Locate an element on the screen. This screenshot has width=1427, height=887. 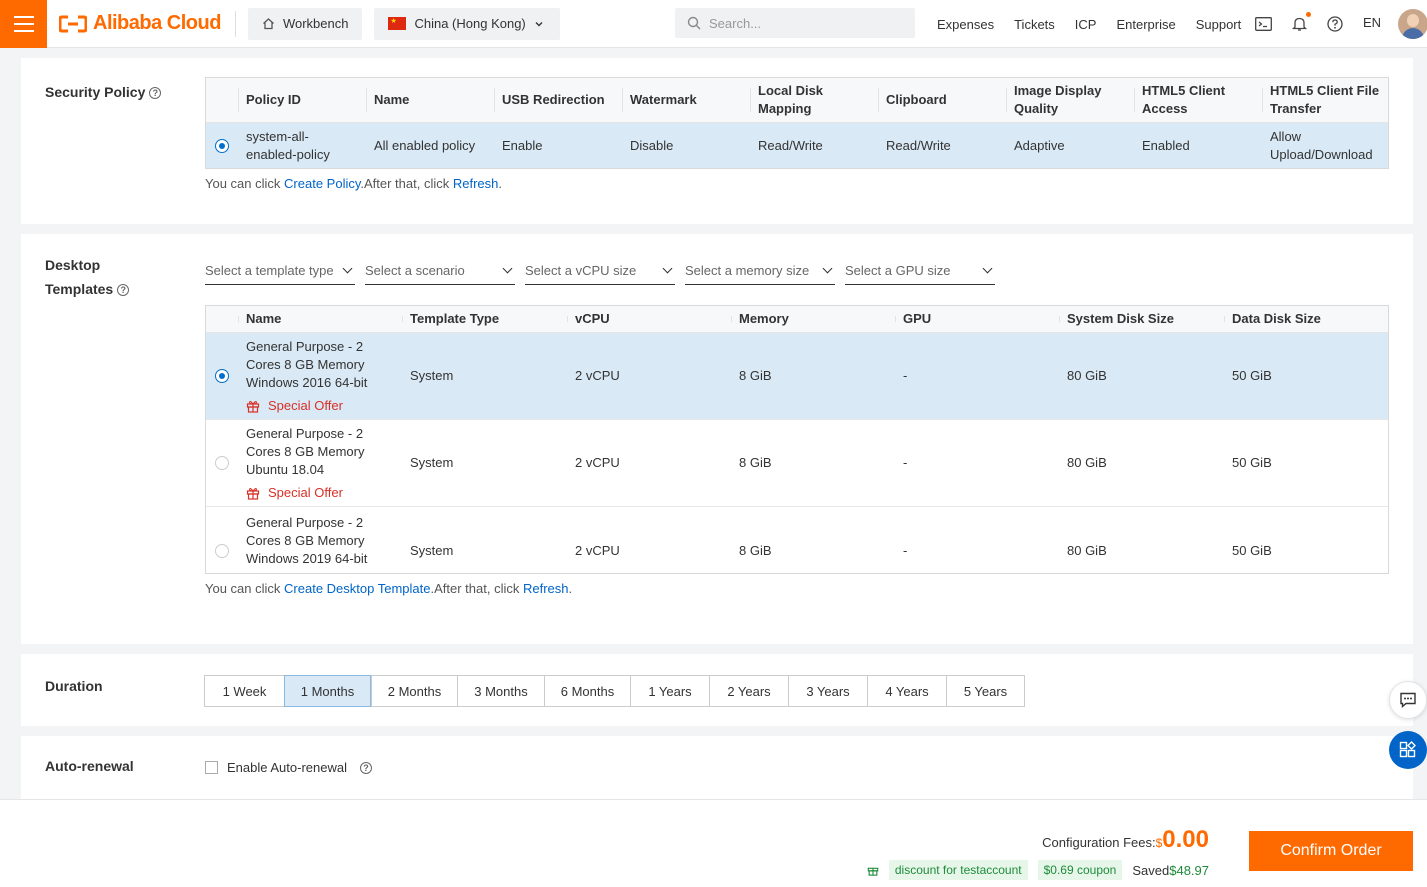
duration-option: 1 Years is located at coordinates (669, 691).